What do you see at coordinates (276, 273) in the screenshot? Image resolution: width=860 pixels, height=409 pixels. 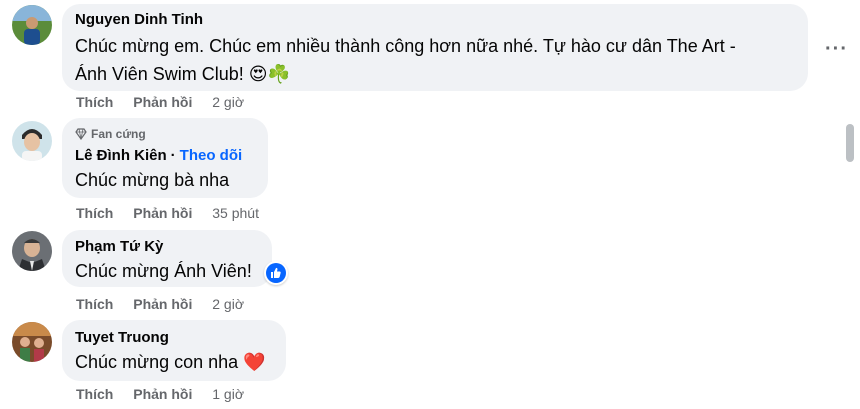 I see `like-icon` at bounding box center [276, 273].